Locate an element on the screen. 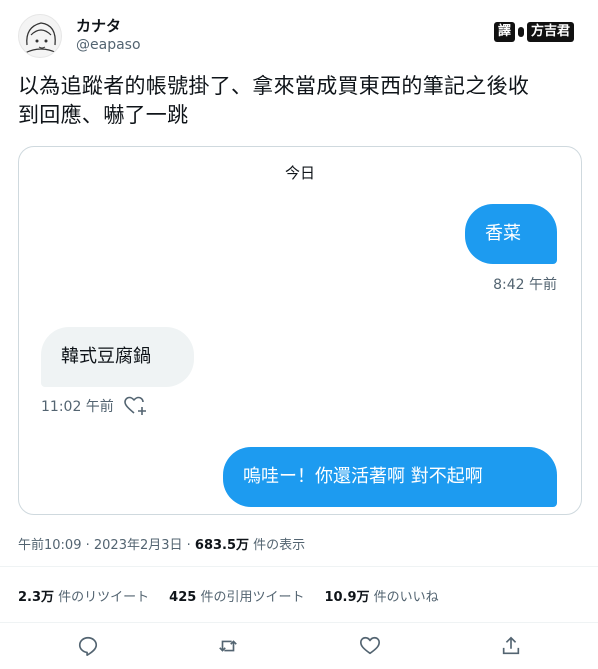 The height and width of the screenshot is (669, 598). avatar-drawing is located at coordinates (41, 38).